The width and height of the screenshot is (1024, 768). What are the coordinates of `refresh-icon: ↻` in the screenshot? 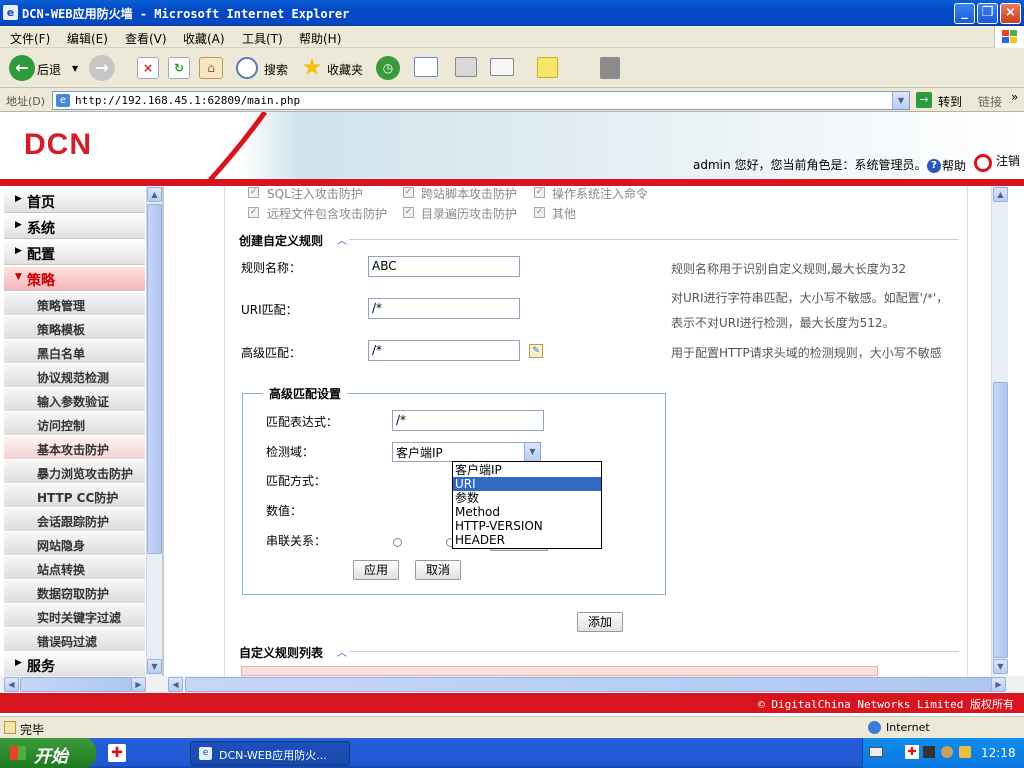 It's located at (179, 68).